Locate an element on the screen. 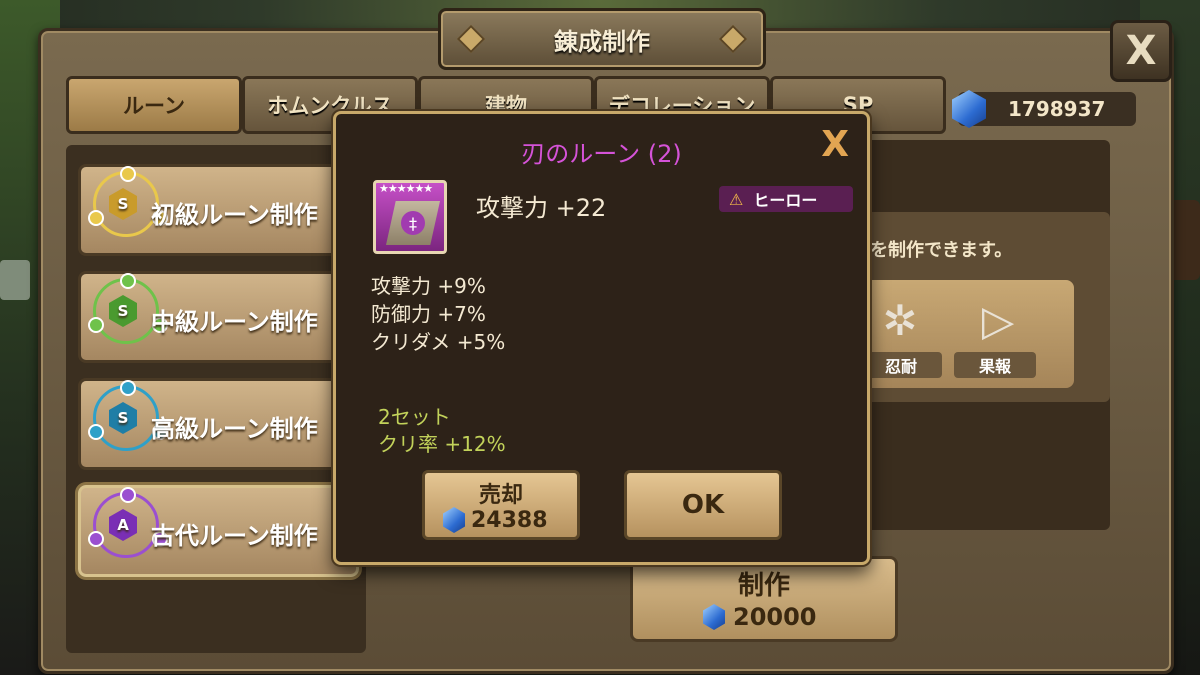 This screenshot has height=675, width=1200. window-title-plate: 錬成制作 is located at coordinates (602, 39).